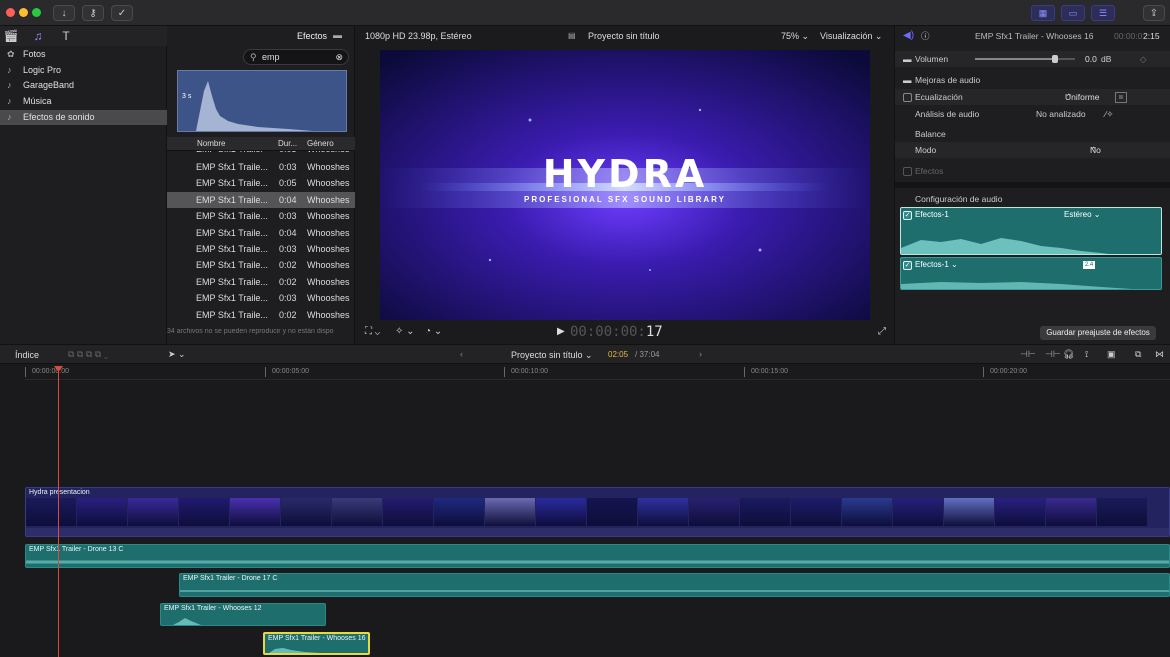  Describe the element at coordinates (83, 70) in the screenshot. I see `library-item-logic: ♪ Logic Pro` at that location.